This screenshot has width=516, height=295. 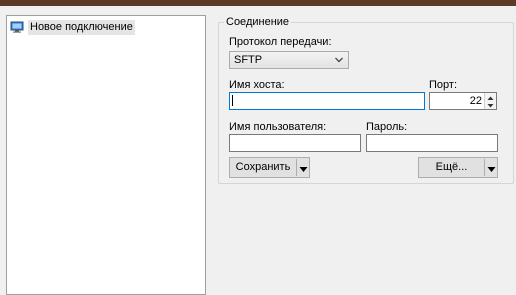 What do you see at coordinates (296, 167) in the screenshot?
I see `save-button-divider` at bounding box center [296, 167].